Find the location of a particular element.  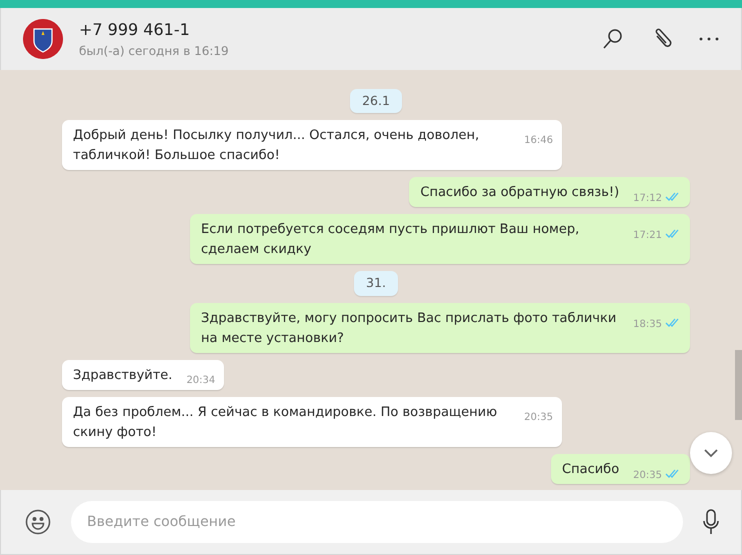

emoji-icon is located at coordinates (38, 522).